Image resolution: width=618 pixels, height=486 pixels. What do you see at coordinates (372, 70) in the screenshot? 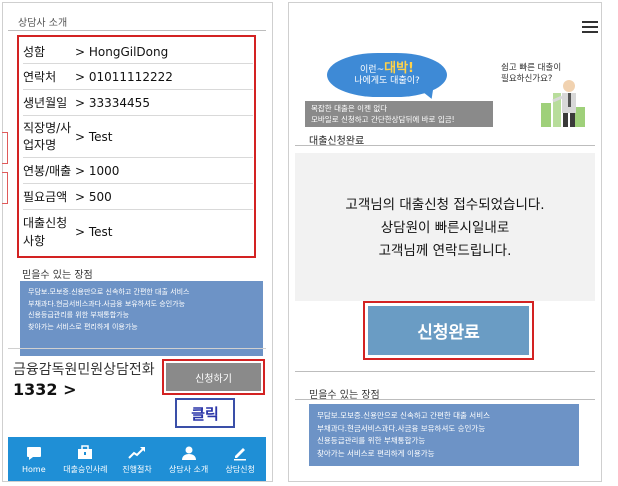
I see `bubble-text: 이런~` at bounding box center [372, 70].